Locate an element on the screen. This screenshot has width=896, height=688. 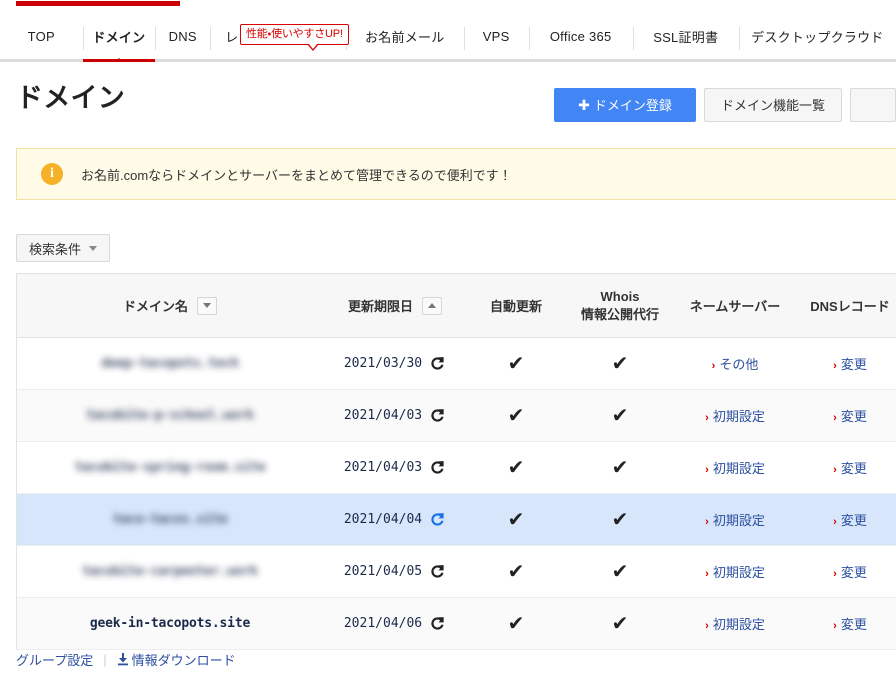
group-settings-link: グループ設定 is located at coordinates (54, 659).